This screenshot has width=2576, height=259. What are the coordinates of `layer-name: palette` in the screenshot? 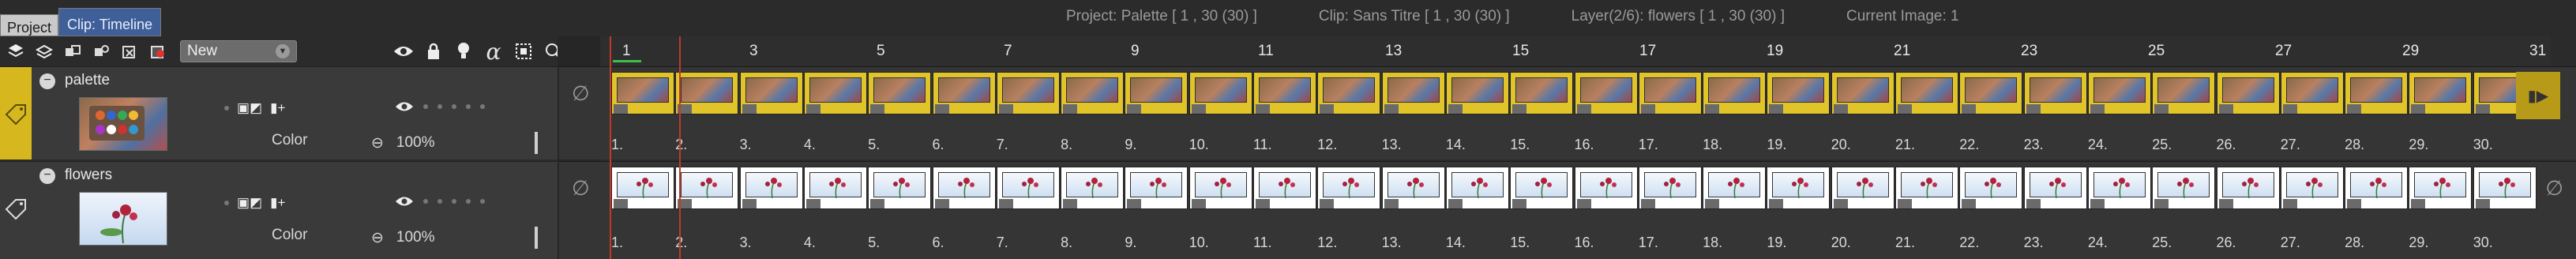 It's located at (87, 80).